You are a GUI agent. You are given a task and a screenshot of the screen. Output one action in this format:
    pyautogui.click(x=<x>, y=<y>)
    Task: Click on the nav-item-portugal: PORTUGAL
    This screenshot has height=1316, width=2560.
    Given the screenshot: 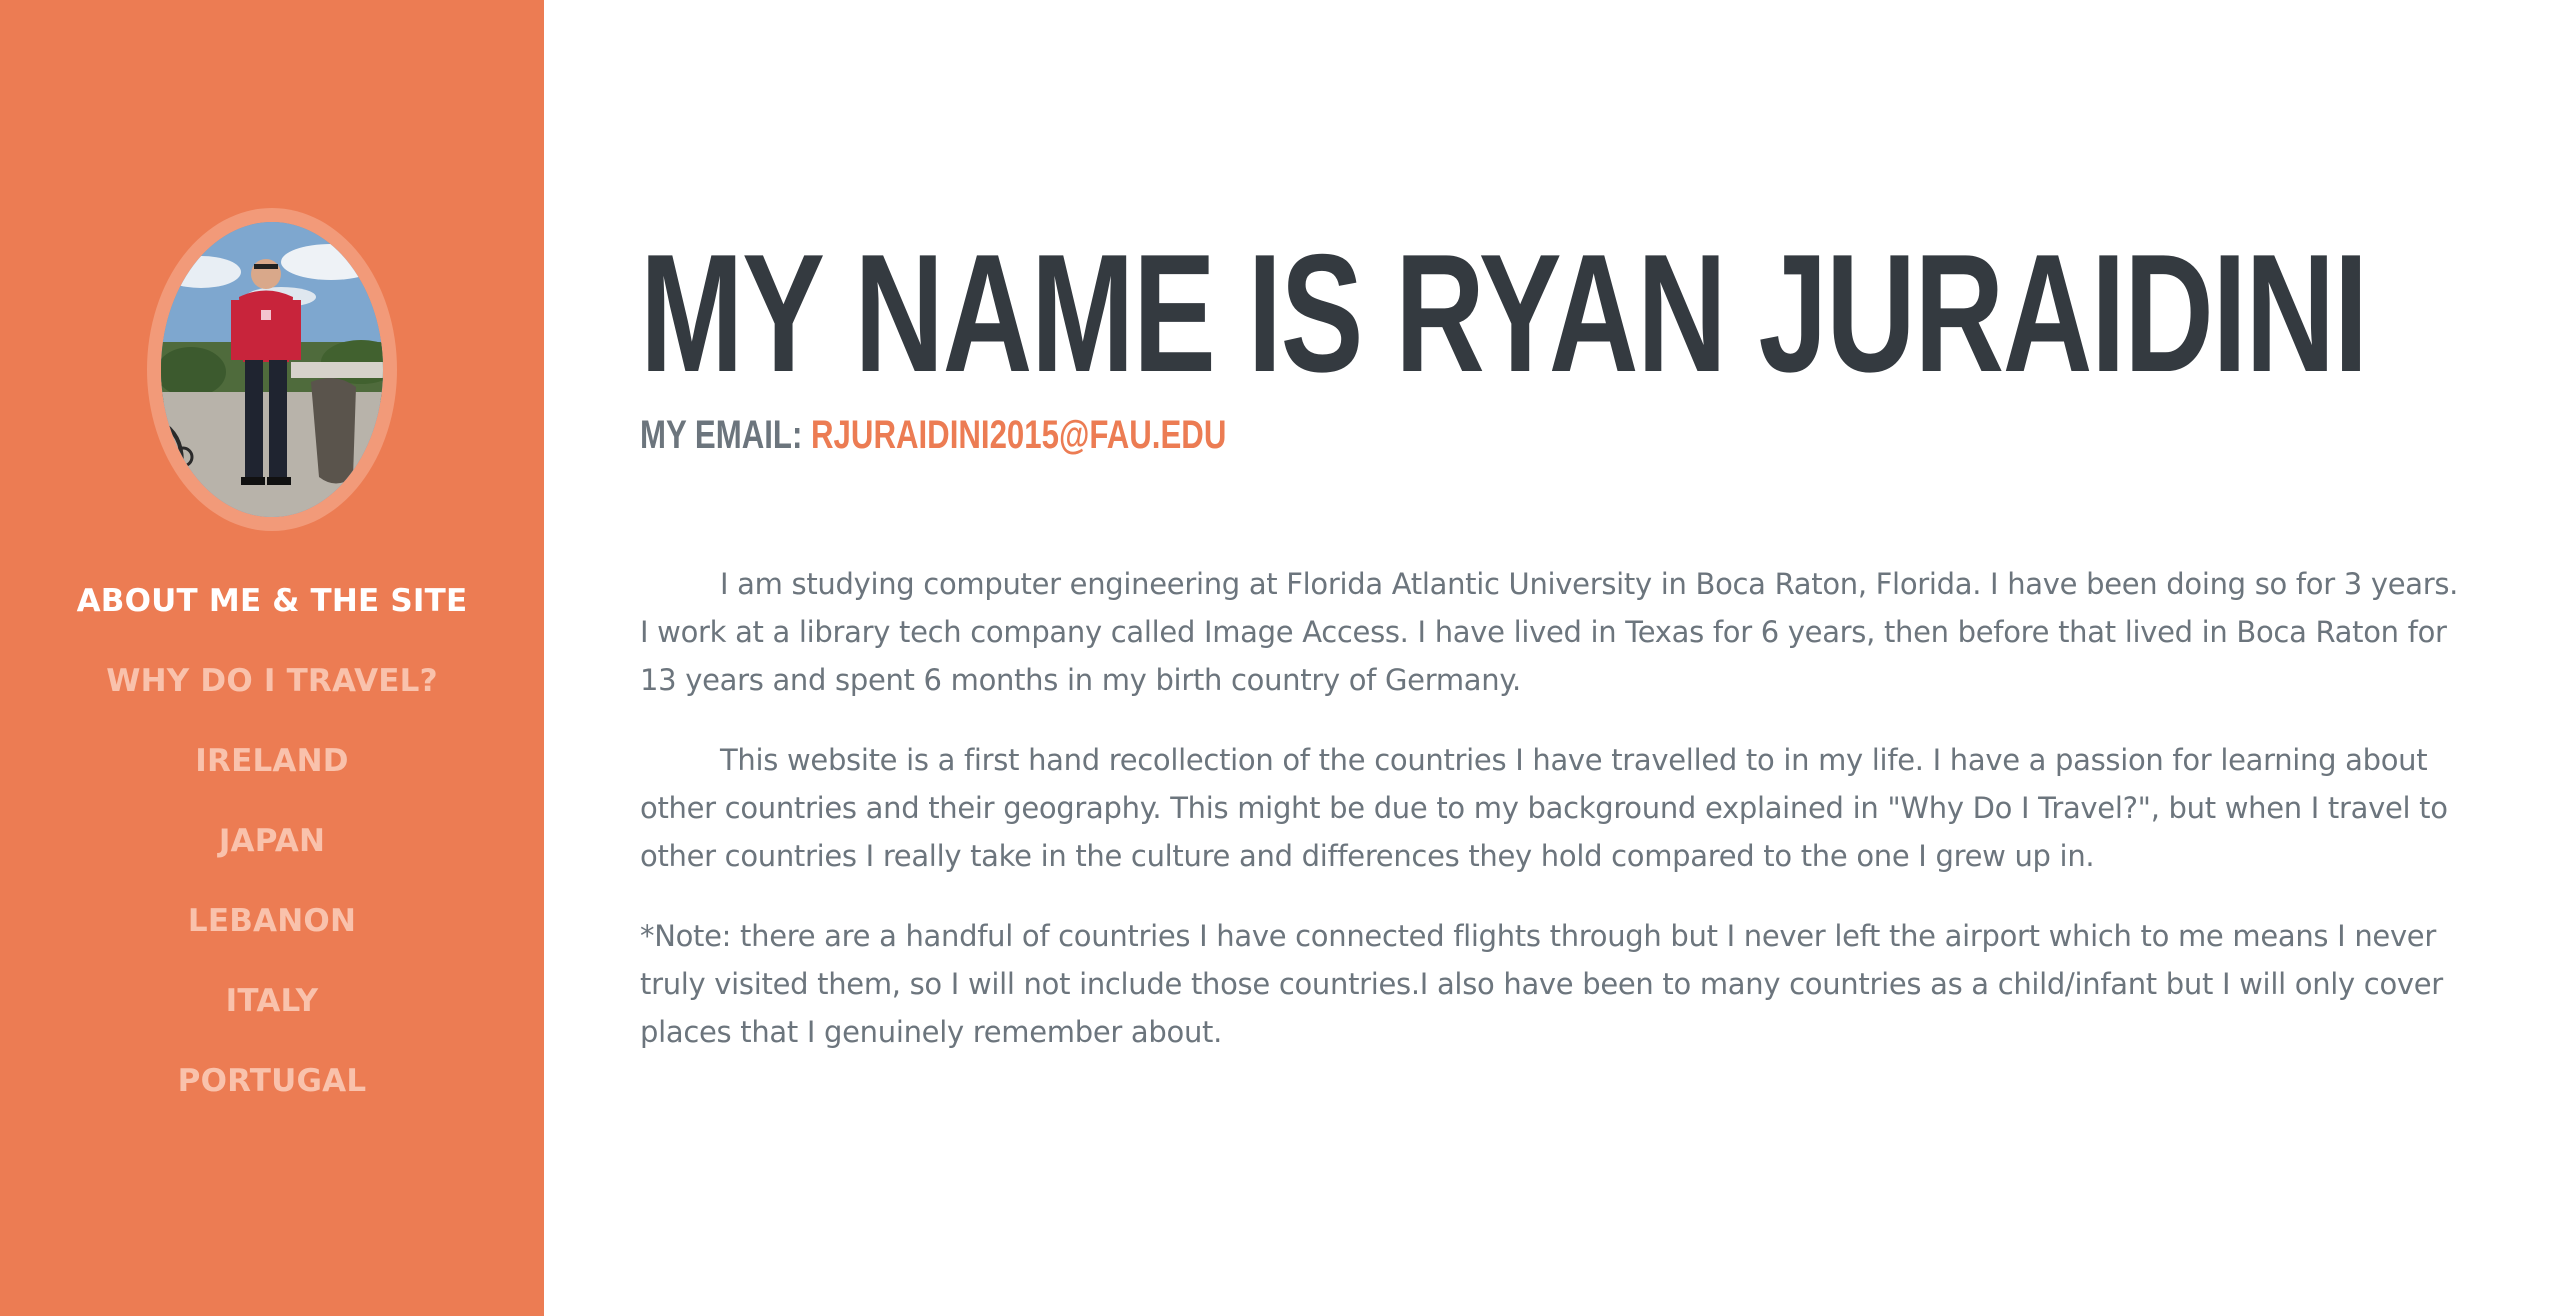 What is the action you would take?
    pyautogui.click(x=272, y=1090)
    